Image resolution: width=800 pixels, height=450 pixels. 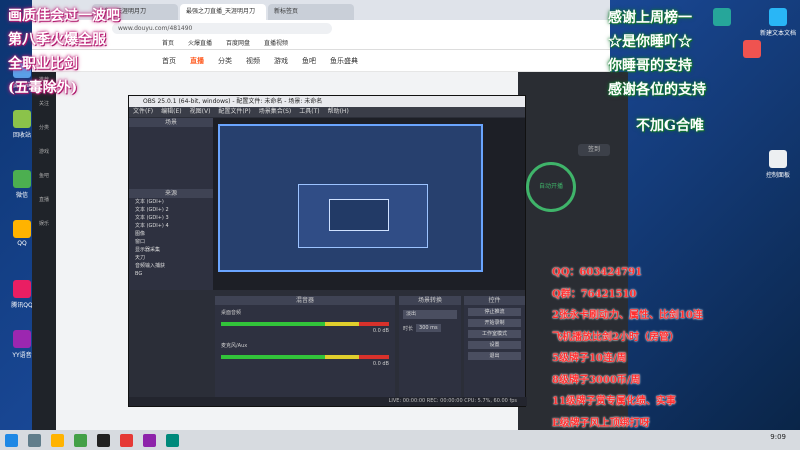 What do you see at coordinates (778, 164) in the screenshot?
I see `desktop-icon-8: 控制面板` at bounding box center [778, 164].